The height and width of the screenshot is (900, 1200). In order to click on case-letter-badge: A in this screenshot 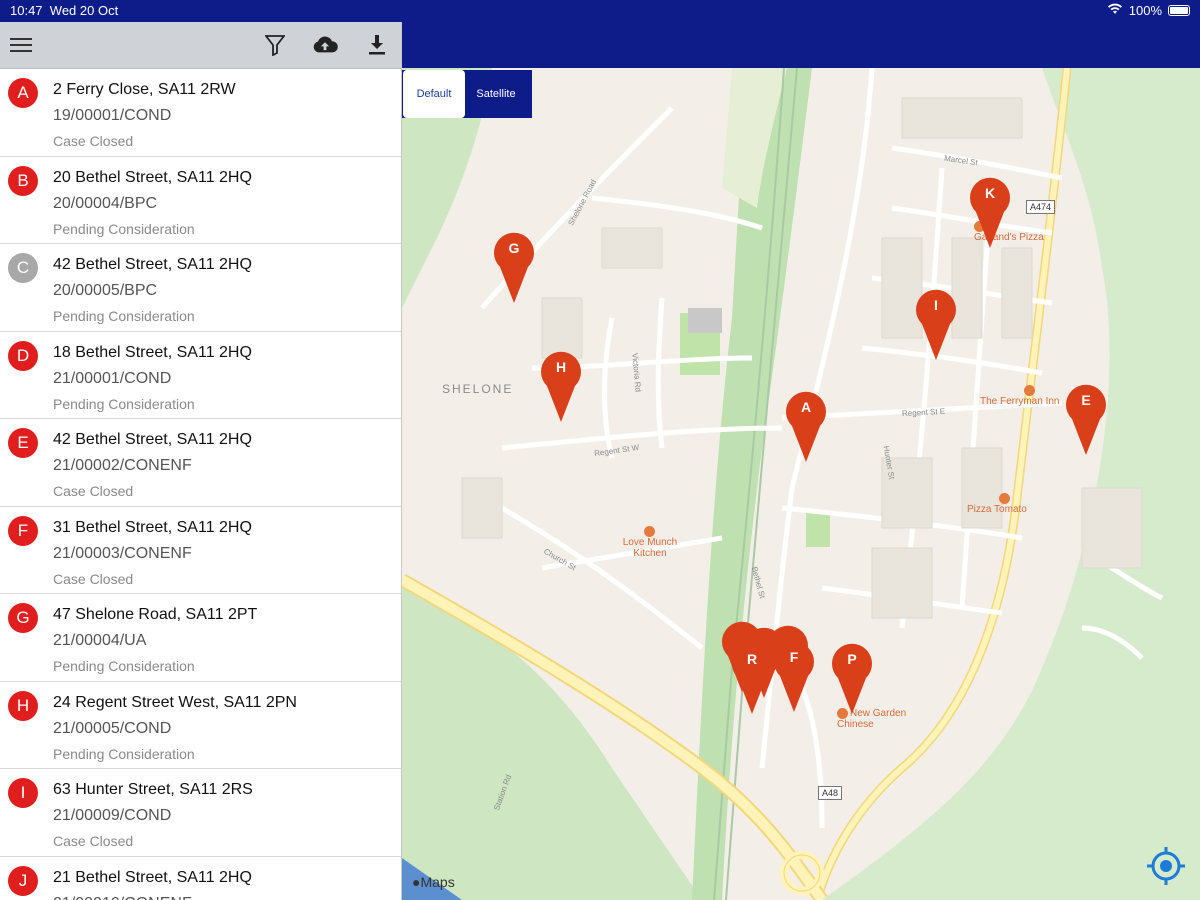, I will do `click(23, 93)`.